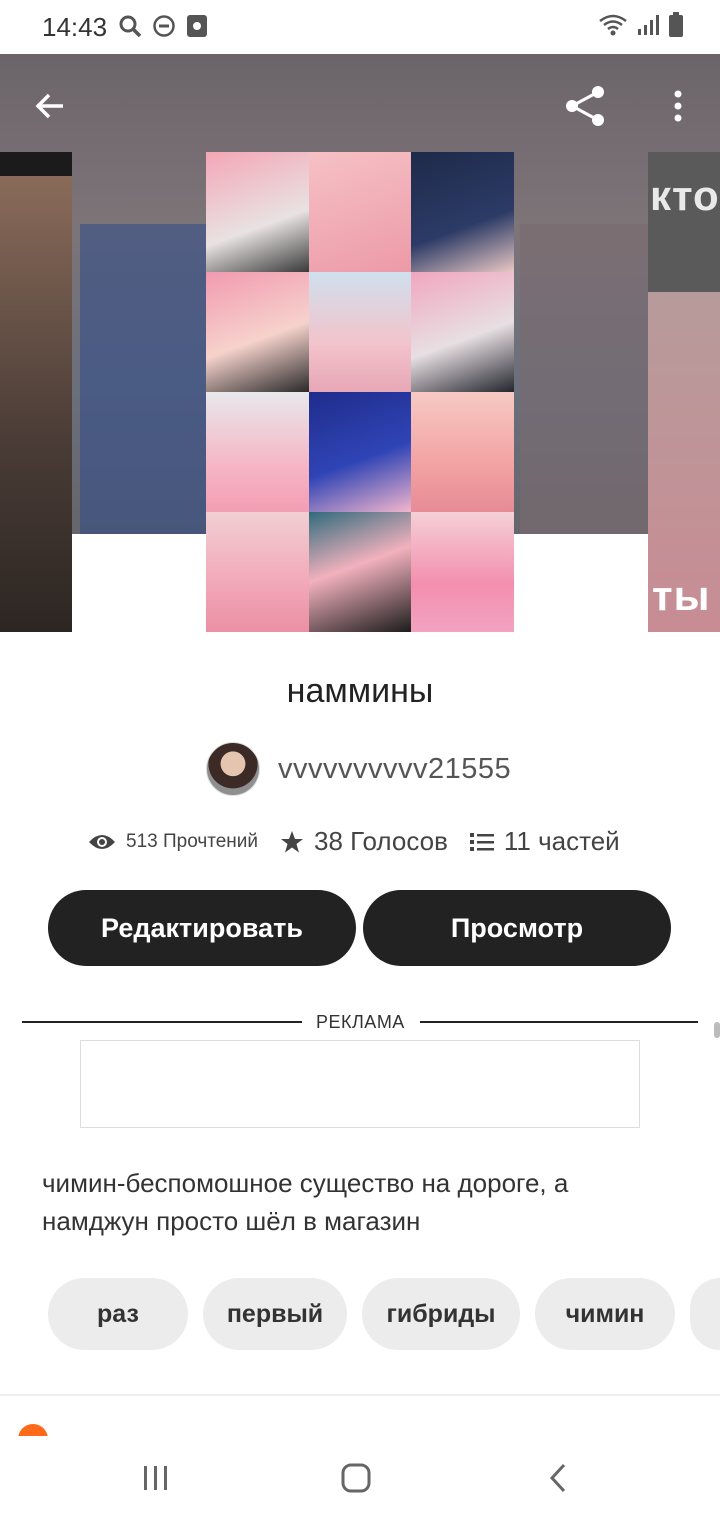 This screenshot has width=720, height=1520. I want to click on more-options-button, so click(678, 106).